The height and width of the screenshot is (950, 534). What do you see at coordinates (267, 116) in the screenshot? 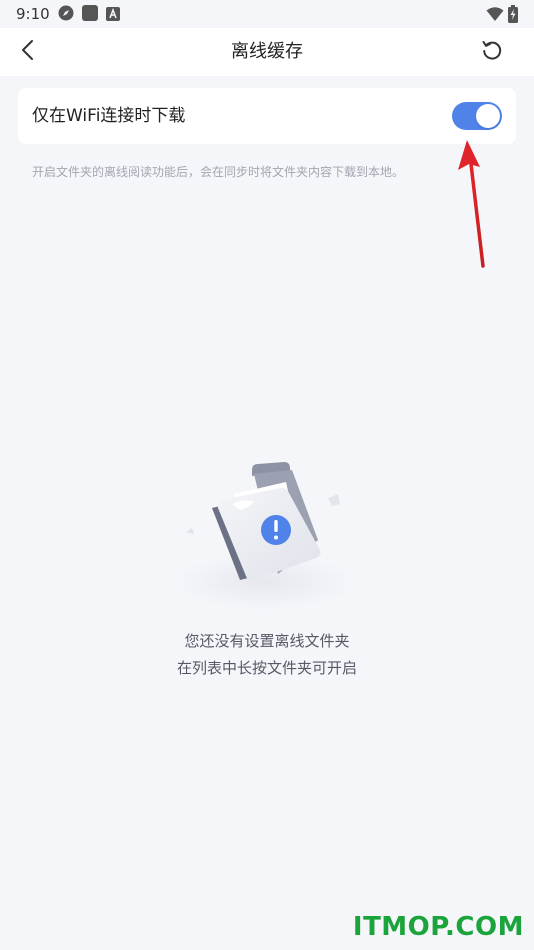
I see `wifi-only-download-setting: 仅在WiFi连接时下载` at bounding box center [267, 116].